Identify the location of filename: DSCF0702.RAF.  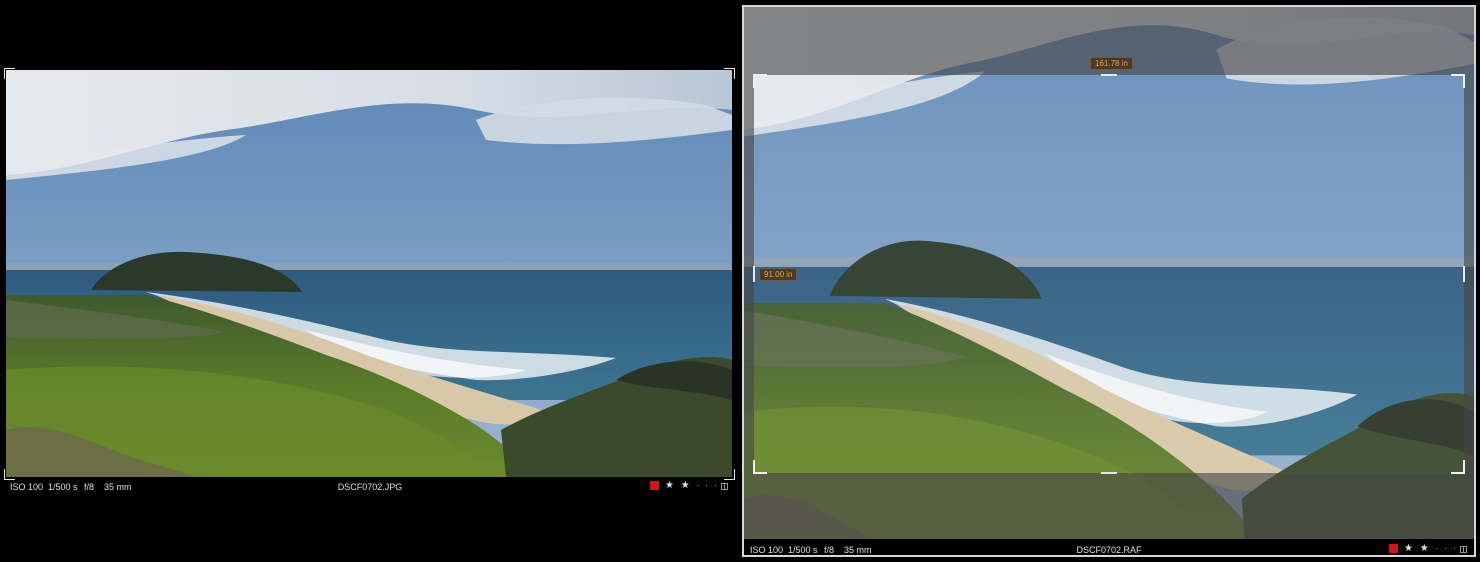
(1109, 550).